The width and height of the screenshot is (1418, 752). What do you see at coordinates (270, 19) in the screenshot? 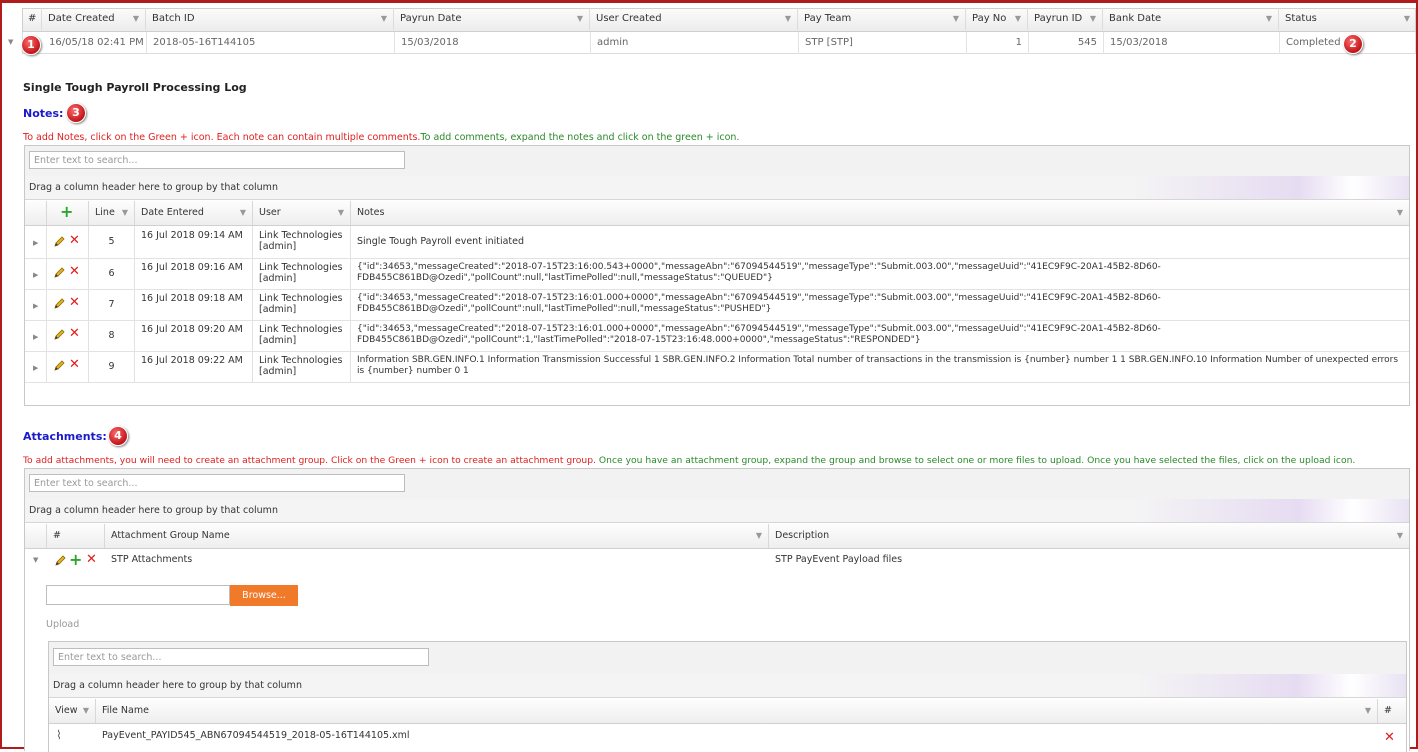
I see `col-batch-id: Batch ID ▼` at bounding box center [270, 19].